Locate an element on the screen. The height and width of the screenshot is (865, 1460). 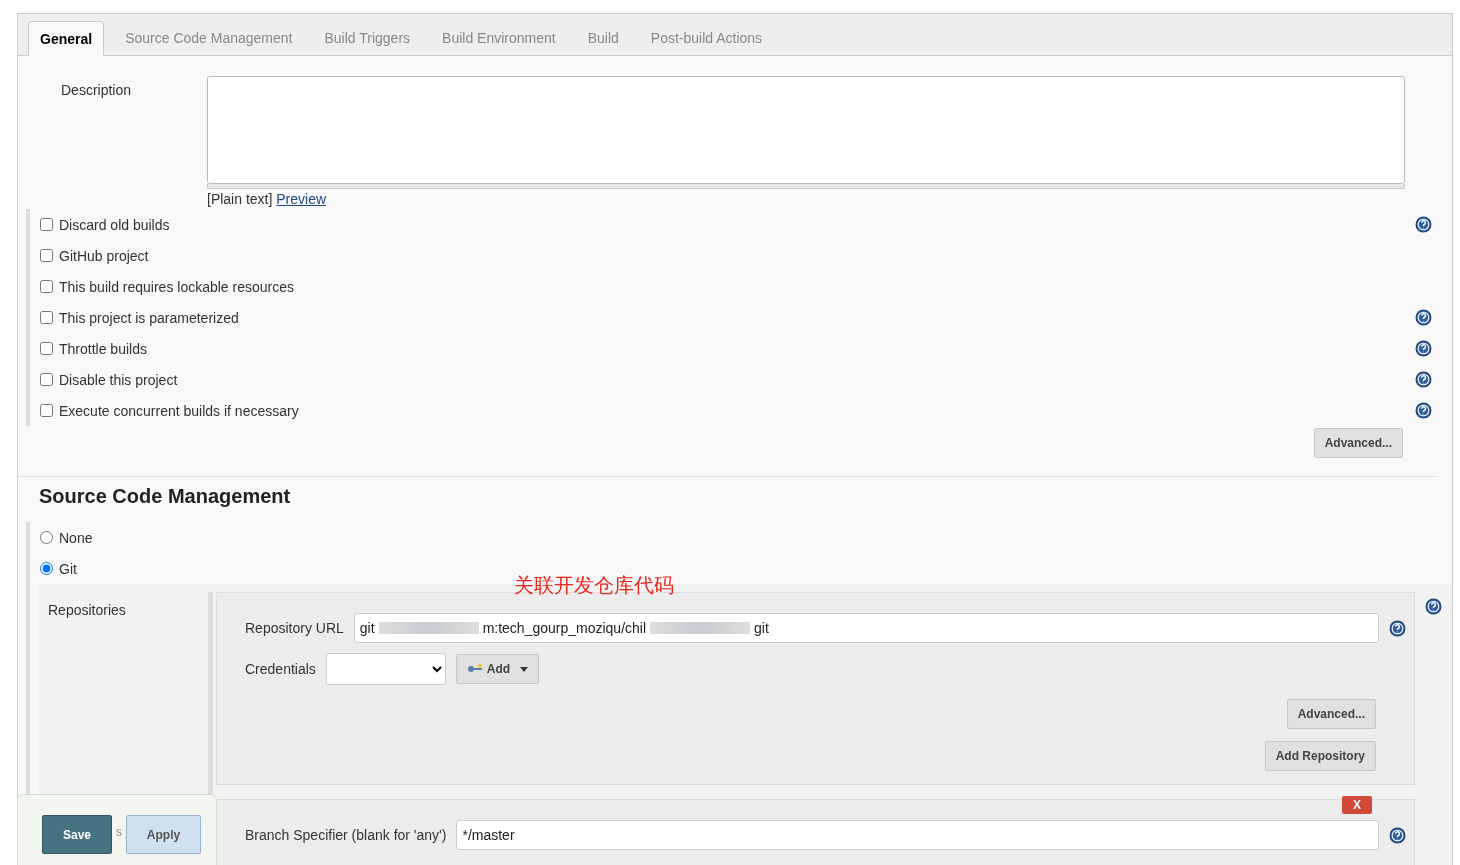
delete-button: X is located at coordinates (1357, 805).